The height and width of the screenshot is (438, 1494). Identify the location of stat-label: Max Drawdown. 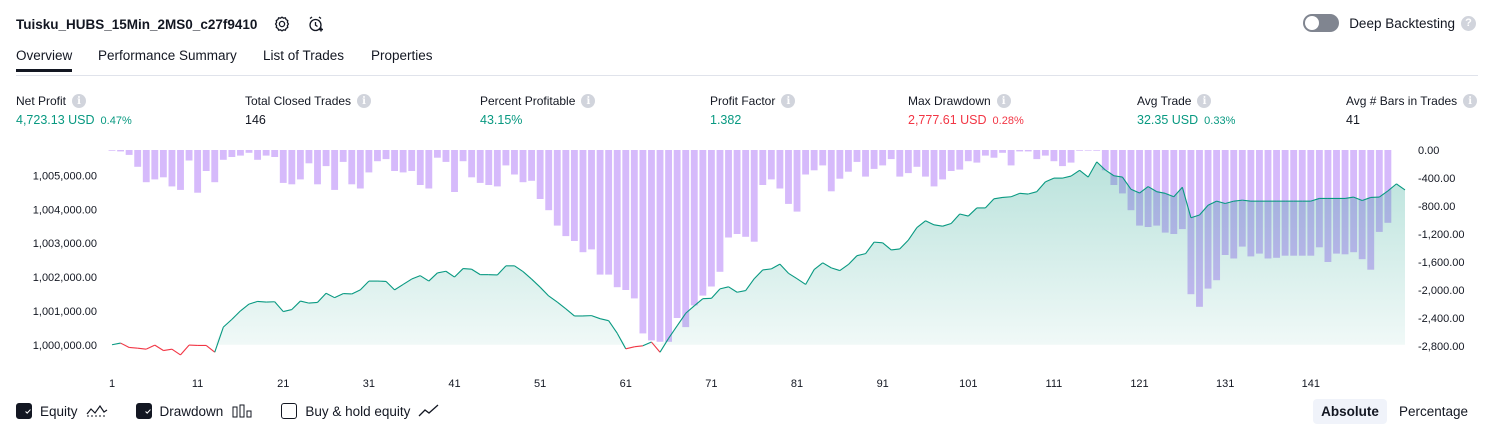
(949, 101).